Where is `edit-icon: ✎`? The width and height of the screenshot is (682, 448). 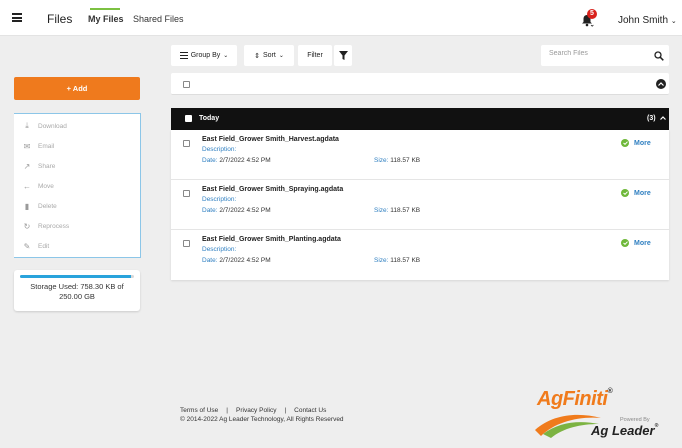 edit-icon: ✎ is located at coordinates (27, 246).